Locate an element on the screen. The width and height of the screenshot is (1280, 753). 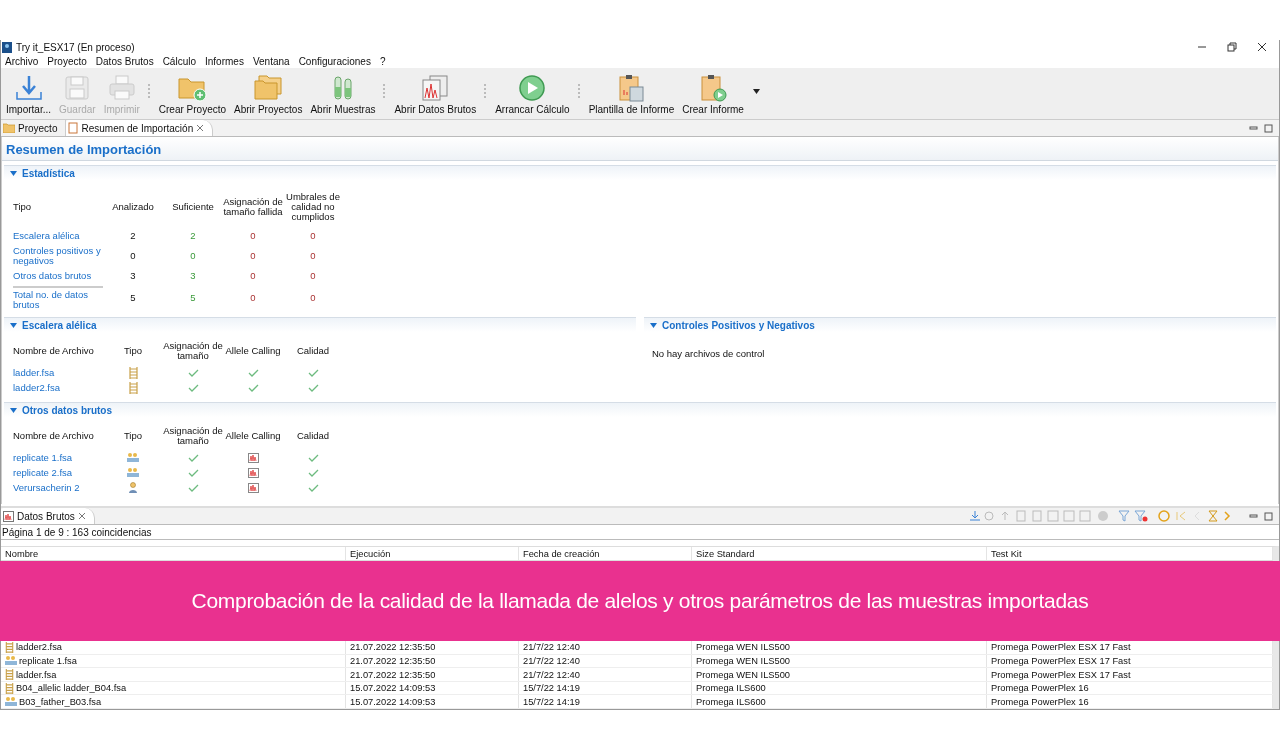
menu-item: Proyecto is located at coordinates (67, 61).